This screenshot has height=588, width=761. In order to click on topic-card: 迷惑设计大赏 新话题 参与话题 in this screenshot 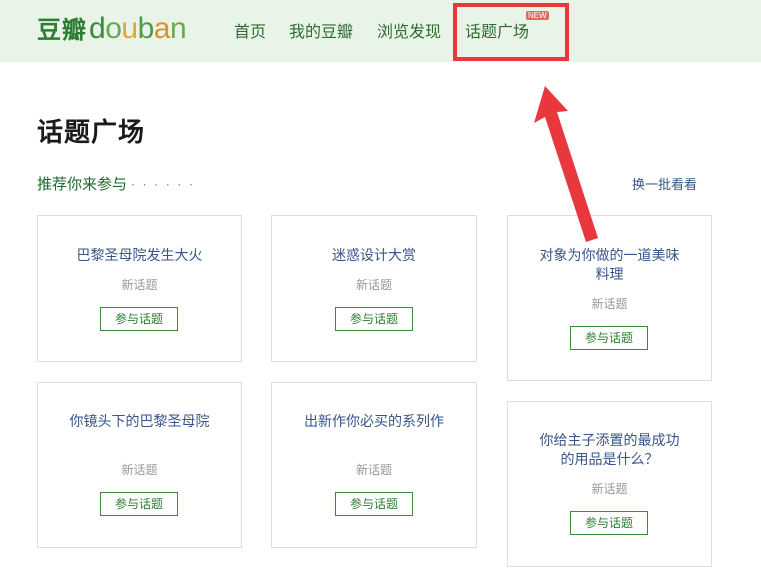, I will do `click(374, 288)`.